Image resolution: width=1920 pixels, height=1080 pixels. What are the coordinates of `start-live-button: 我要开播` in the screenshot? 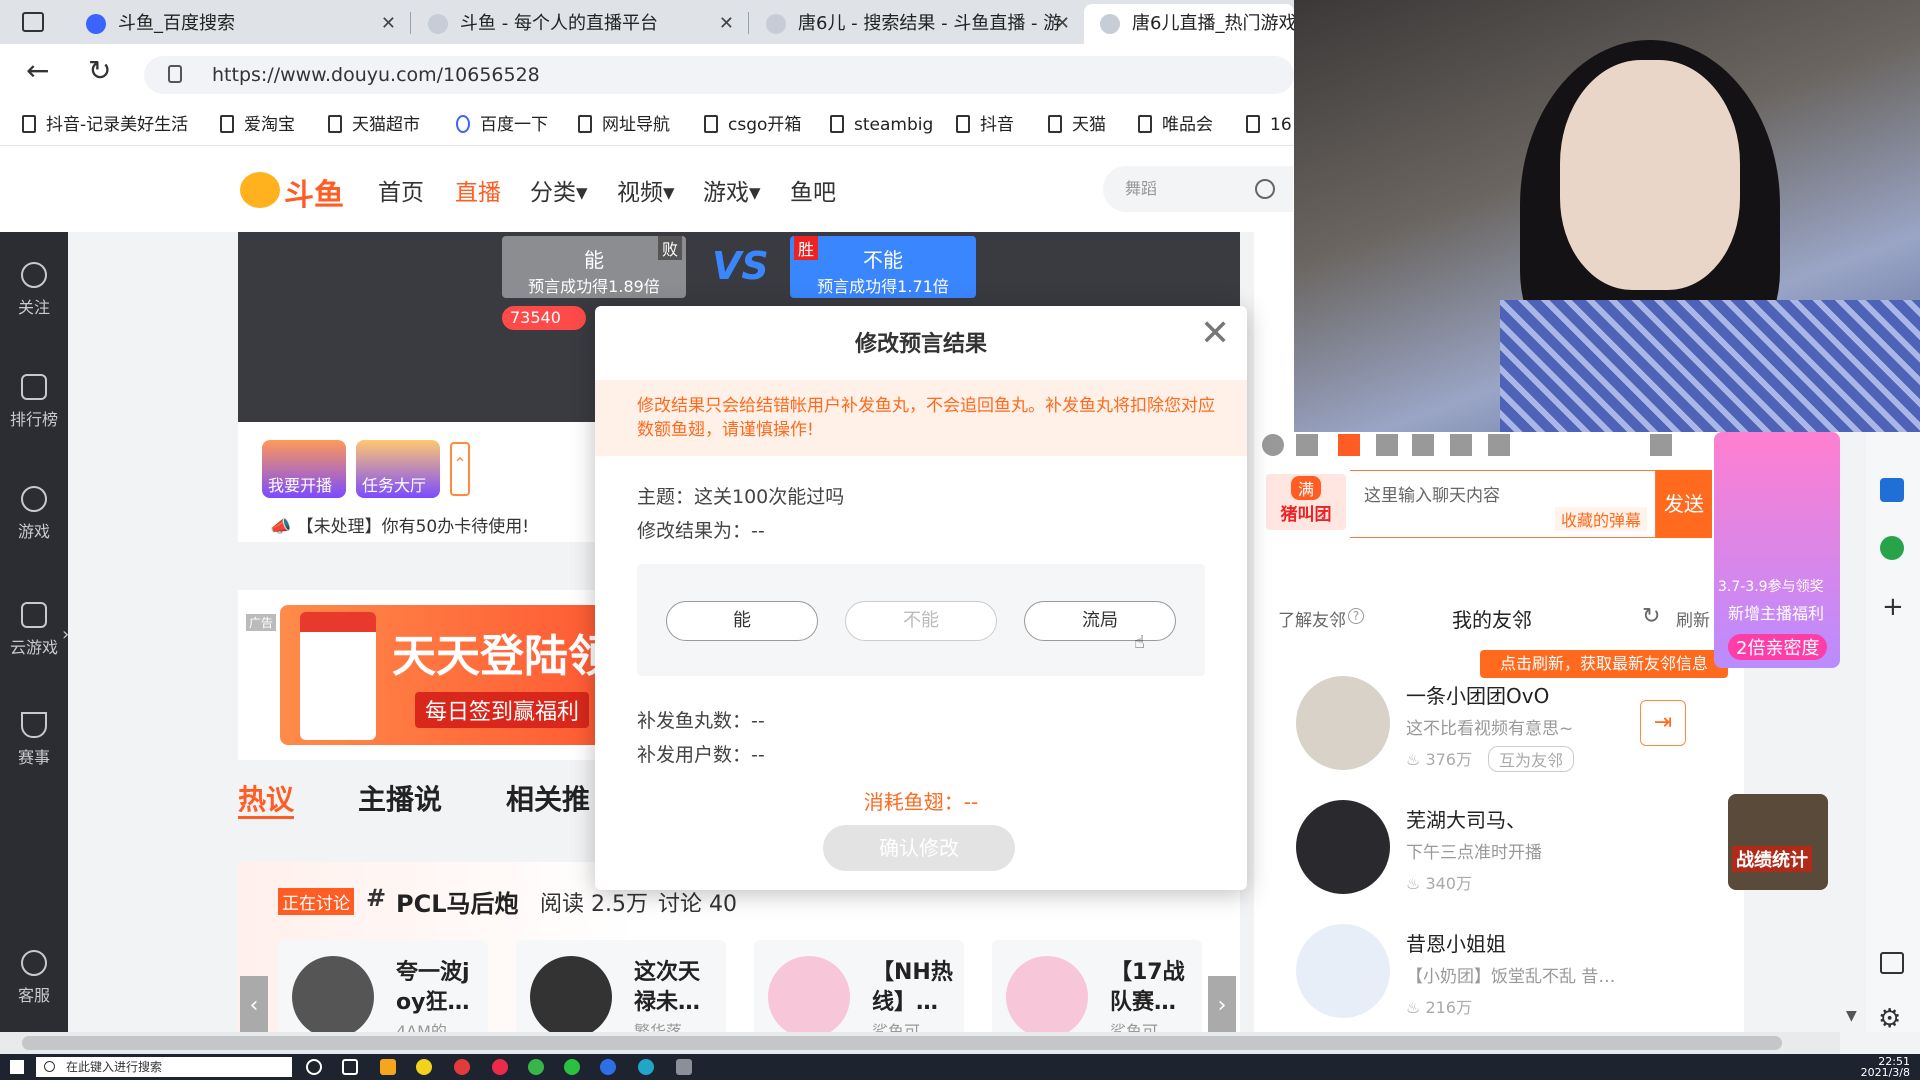 It's located at (304, 469).